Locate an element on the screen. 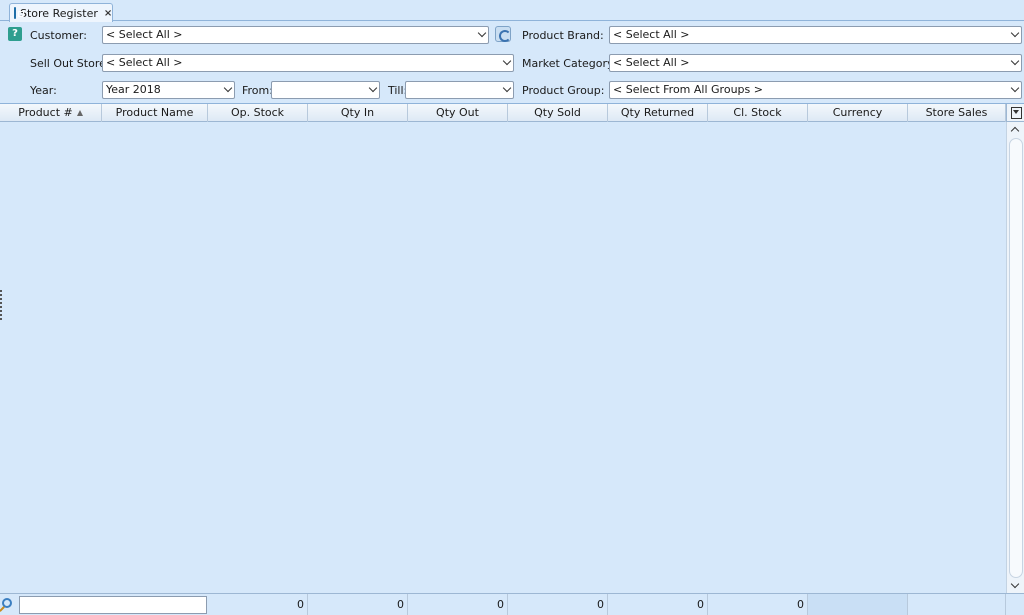  market-category-label: Market Category: is located at coordinates (569, 63).